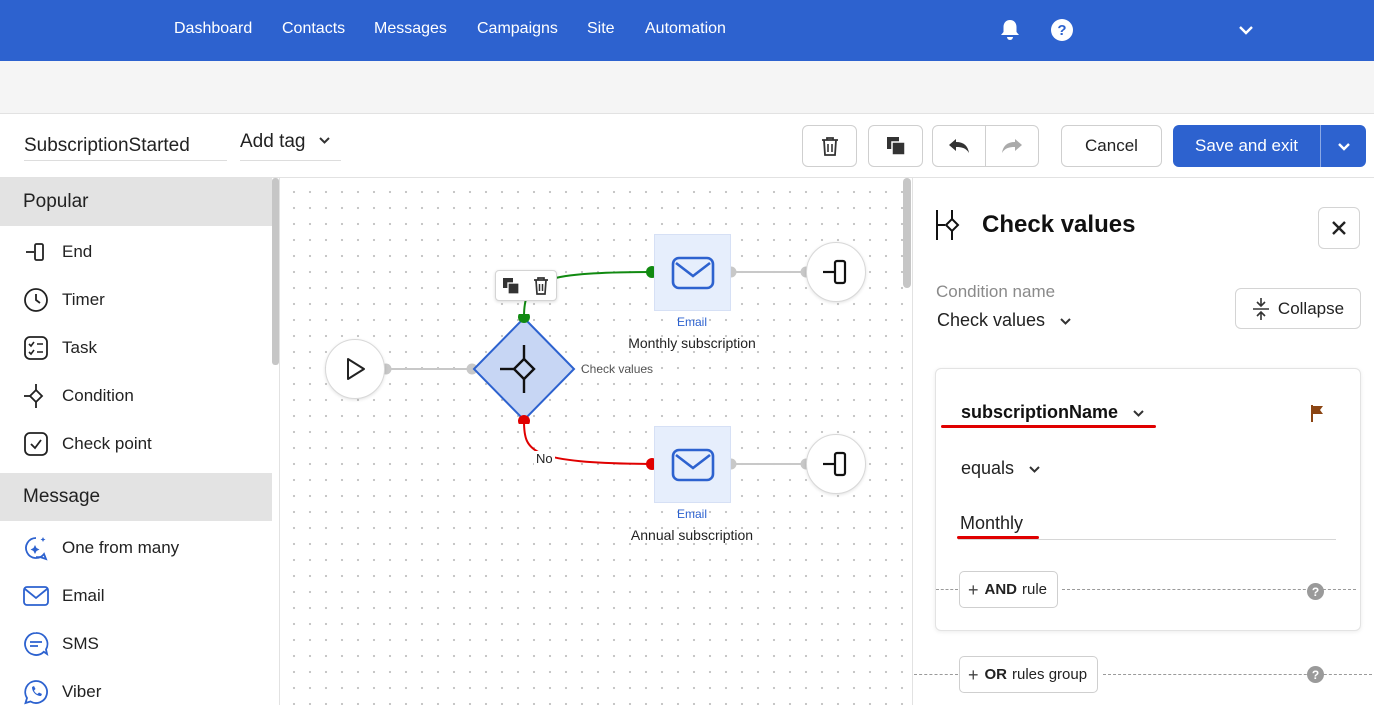  What do you see at coordinates (1010, 30) in the screenshot?
I see `bell-icon` at bounding box center [1010, 30].